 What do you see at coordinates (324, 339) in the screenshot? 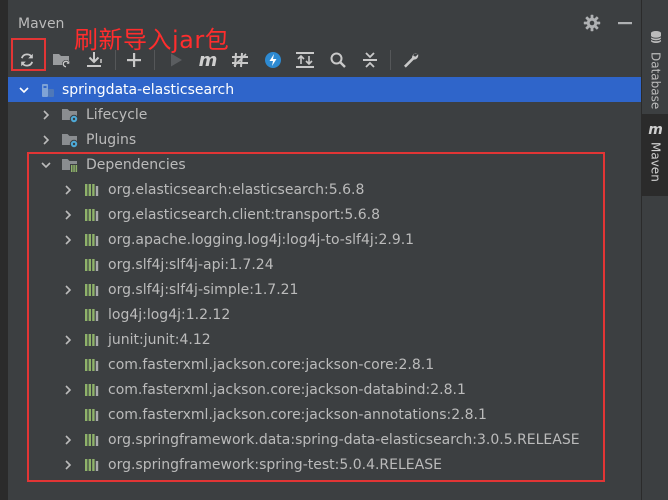
I see `tree-node-dependency: junit:junit:4.12` at bounding box center [324, 339].